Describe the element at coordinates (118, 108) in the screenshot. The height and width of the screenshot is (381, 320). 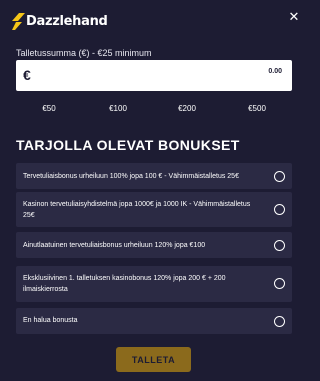
I see `preset-amount-100: €100` at that location.